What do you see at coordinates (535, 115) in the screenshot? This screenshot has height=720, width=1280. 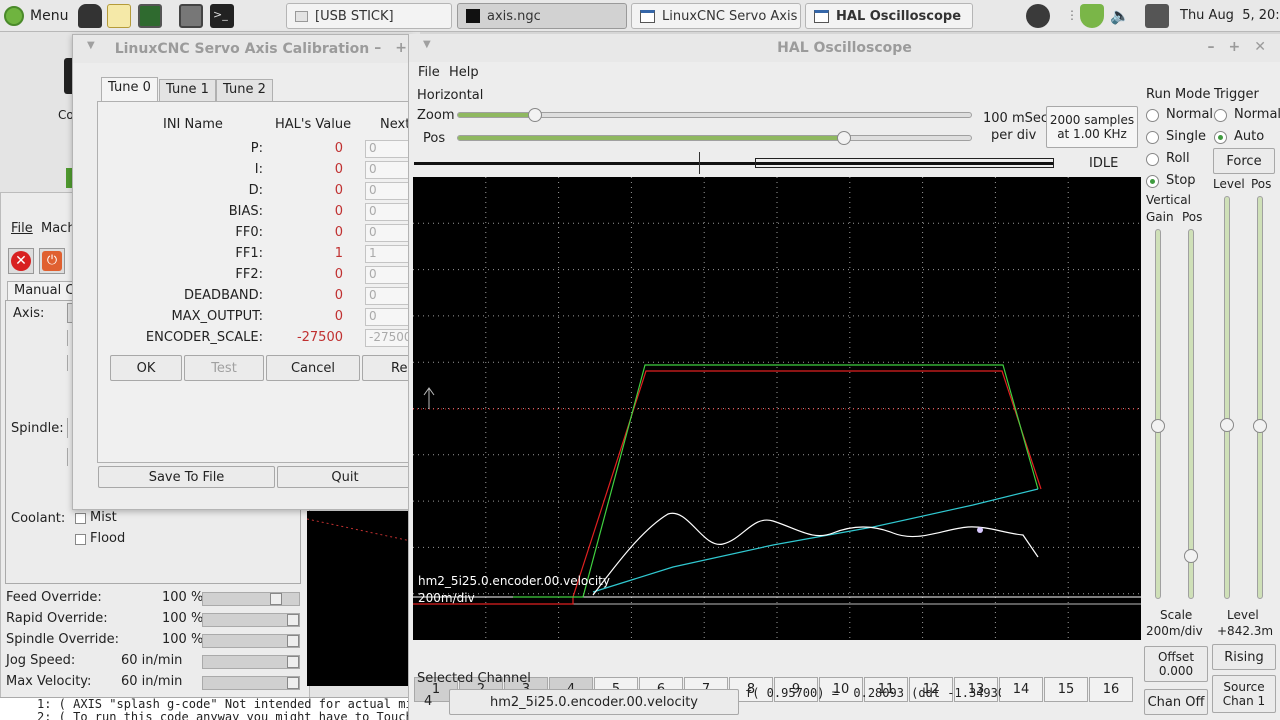 I see `zoom-slider-thumb` at bounding box center [535, 115].